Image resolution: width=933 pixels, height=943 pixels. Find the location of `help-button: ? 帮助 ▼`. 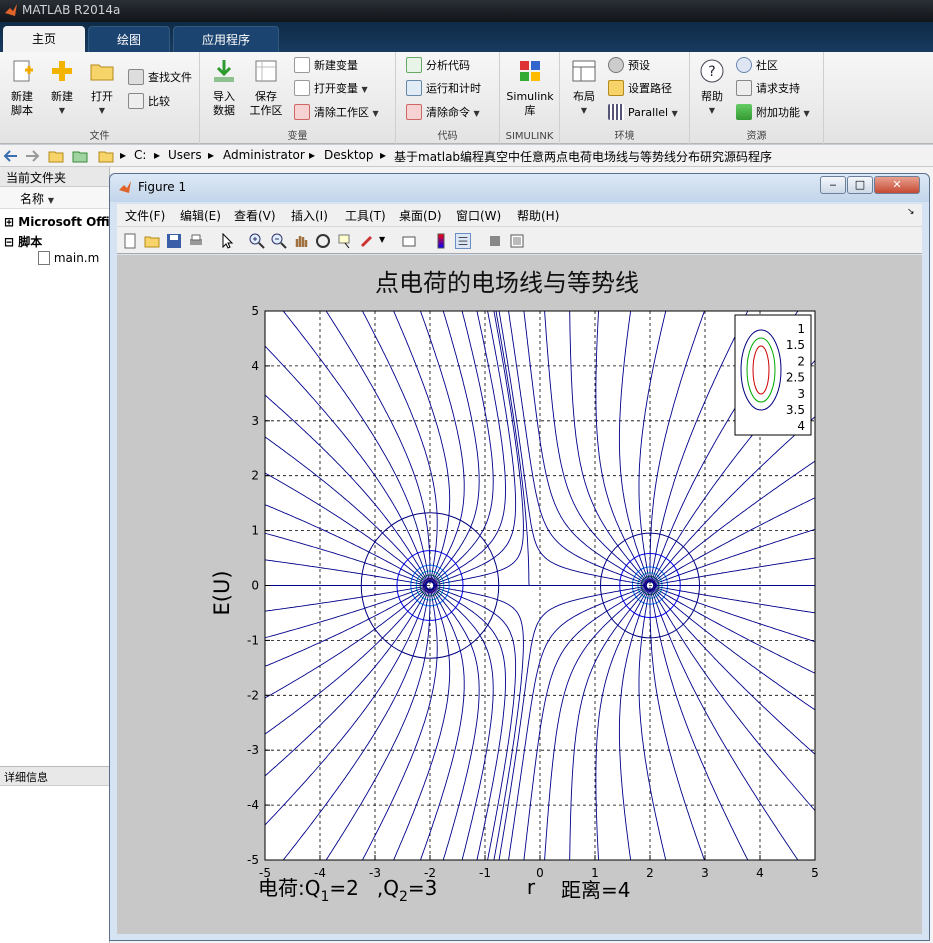

help-button: ? 帮助 ▼ is located at coordinates (712, 88).